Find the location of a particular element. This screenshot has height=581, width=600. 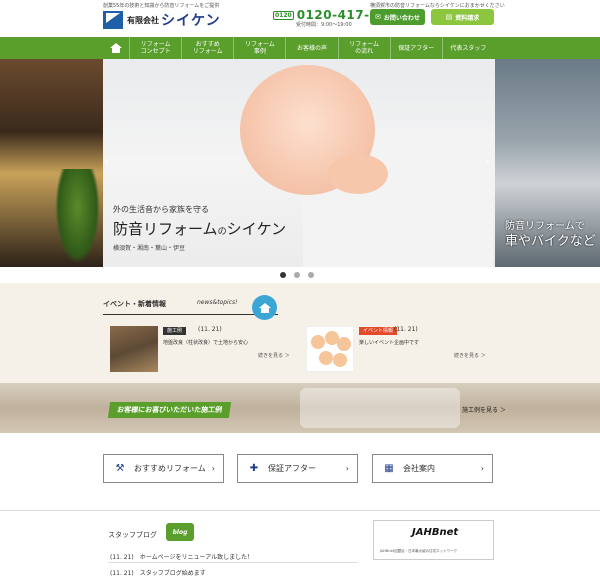

news-item: 施工例 (11. 21) 地盤改良（柱状改良）で土地から安心 続きを見る ＞ is located at coordinates (200, 351).